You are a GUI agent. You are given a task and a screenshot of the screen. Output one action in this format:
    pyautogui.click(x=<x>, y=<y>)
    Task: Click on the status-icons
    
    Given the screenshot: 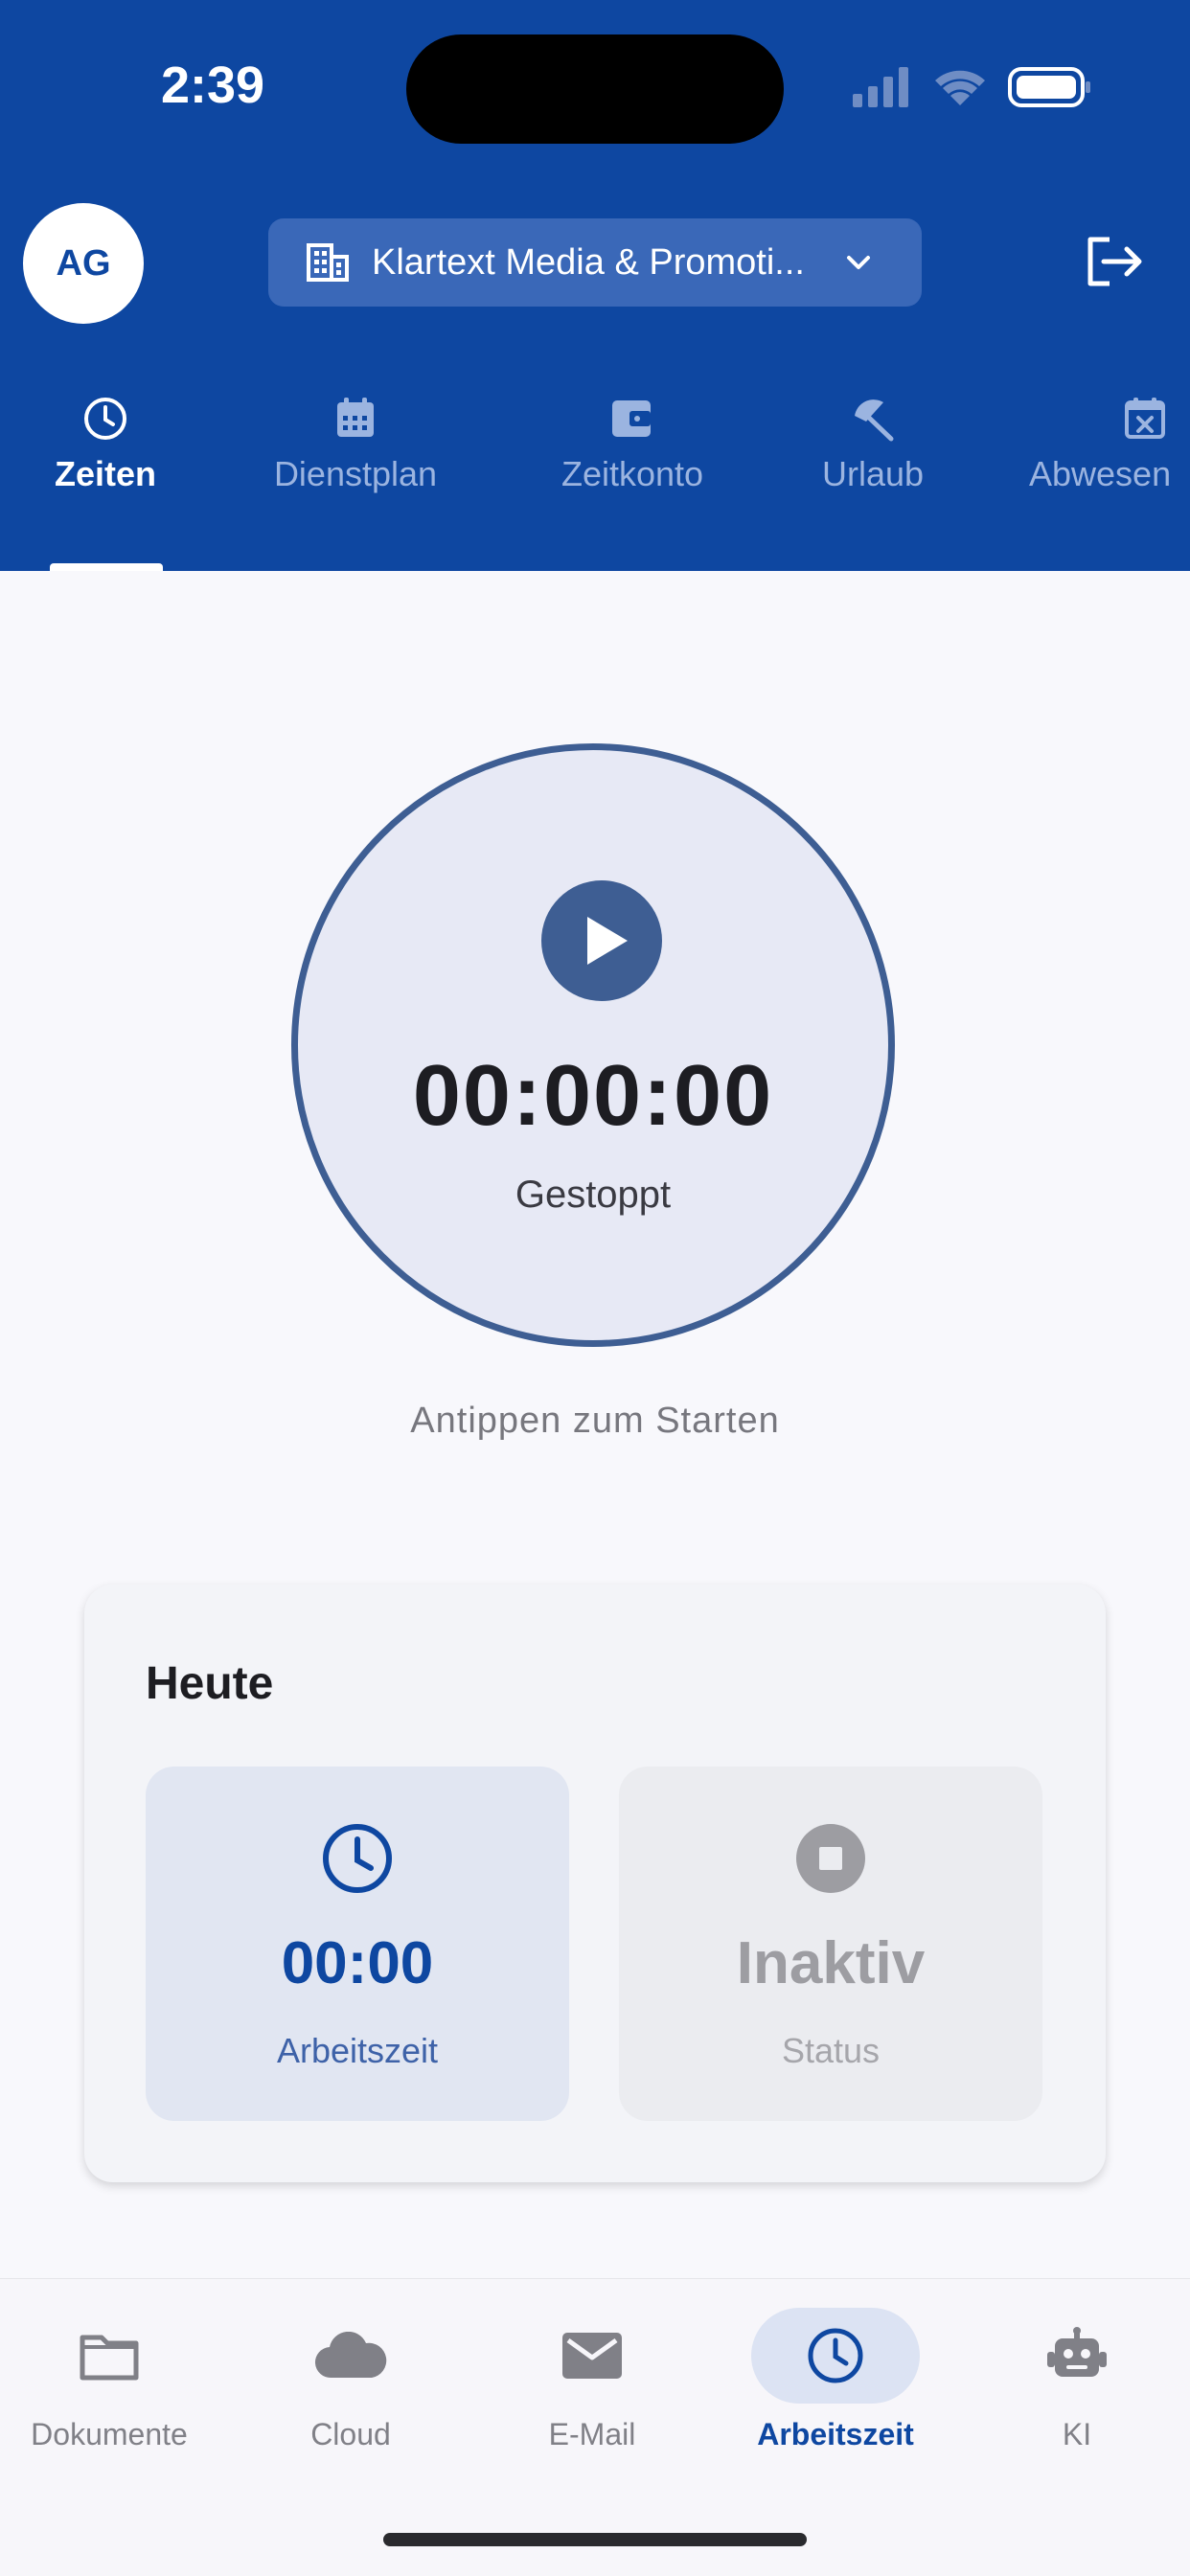 What is the action you would take?
    pyautogui.click(x=972, y=87)
    